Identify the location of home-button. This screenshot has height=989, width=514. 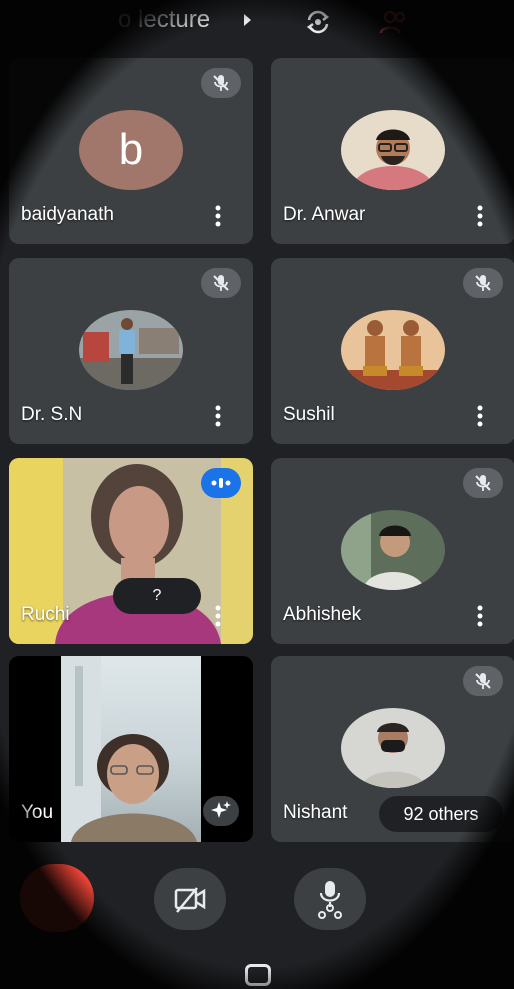
(258, 975).